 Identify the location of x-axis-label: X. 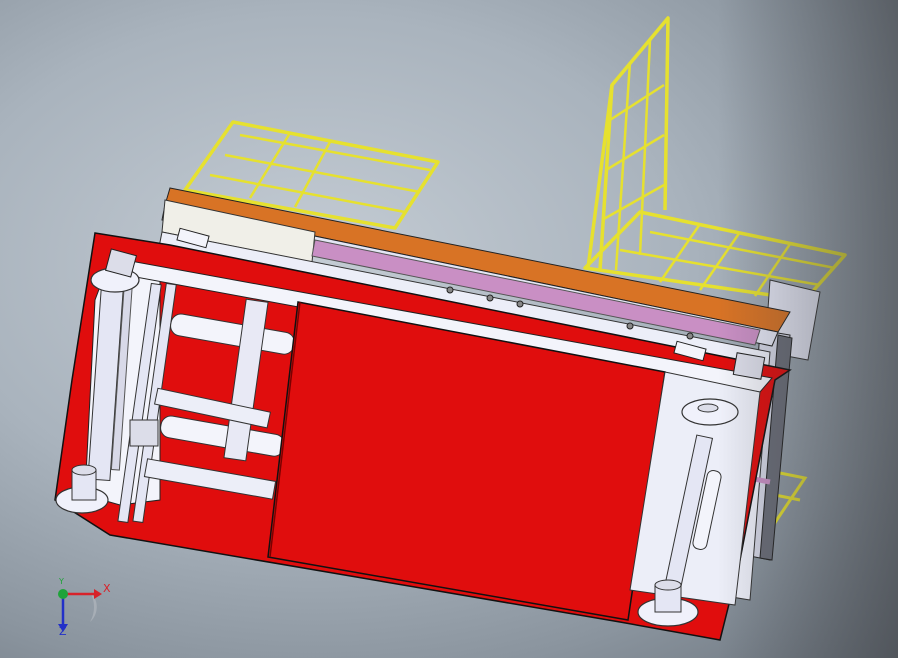
(107, 588).